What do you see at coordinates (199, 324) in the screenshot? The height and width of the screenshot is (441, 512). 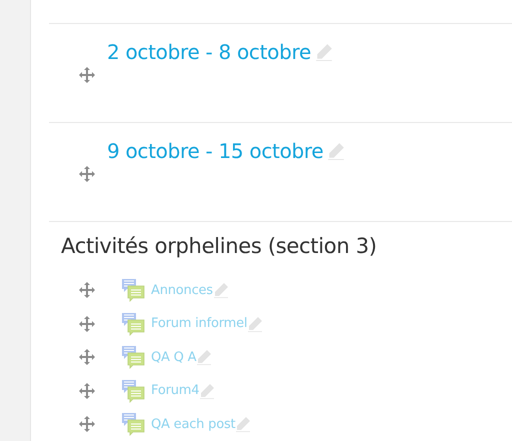 I see `activity-link: Forum informel` at bounding box center [199, 324].